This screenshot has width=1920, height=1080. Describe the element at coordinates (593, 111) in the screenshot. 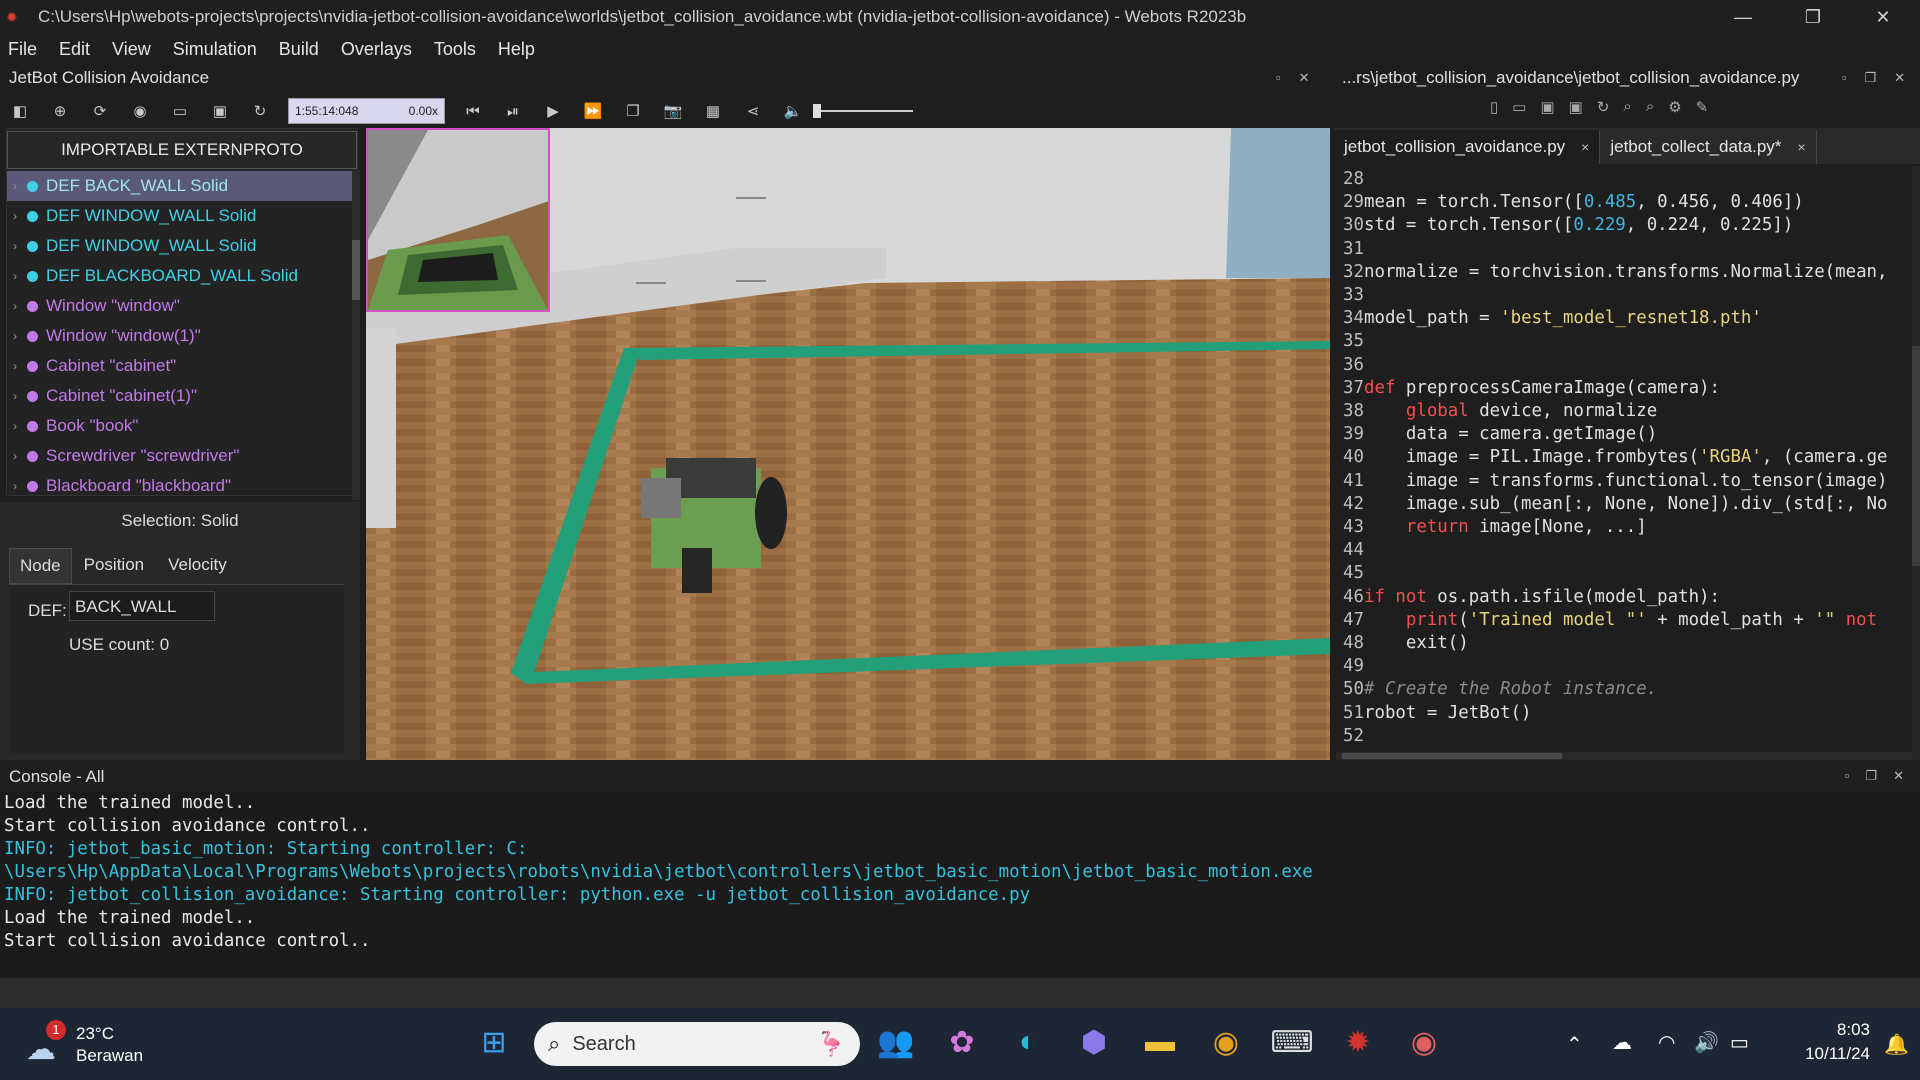

I see `fast-forward-icon: ⏩` at that location.